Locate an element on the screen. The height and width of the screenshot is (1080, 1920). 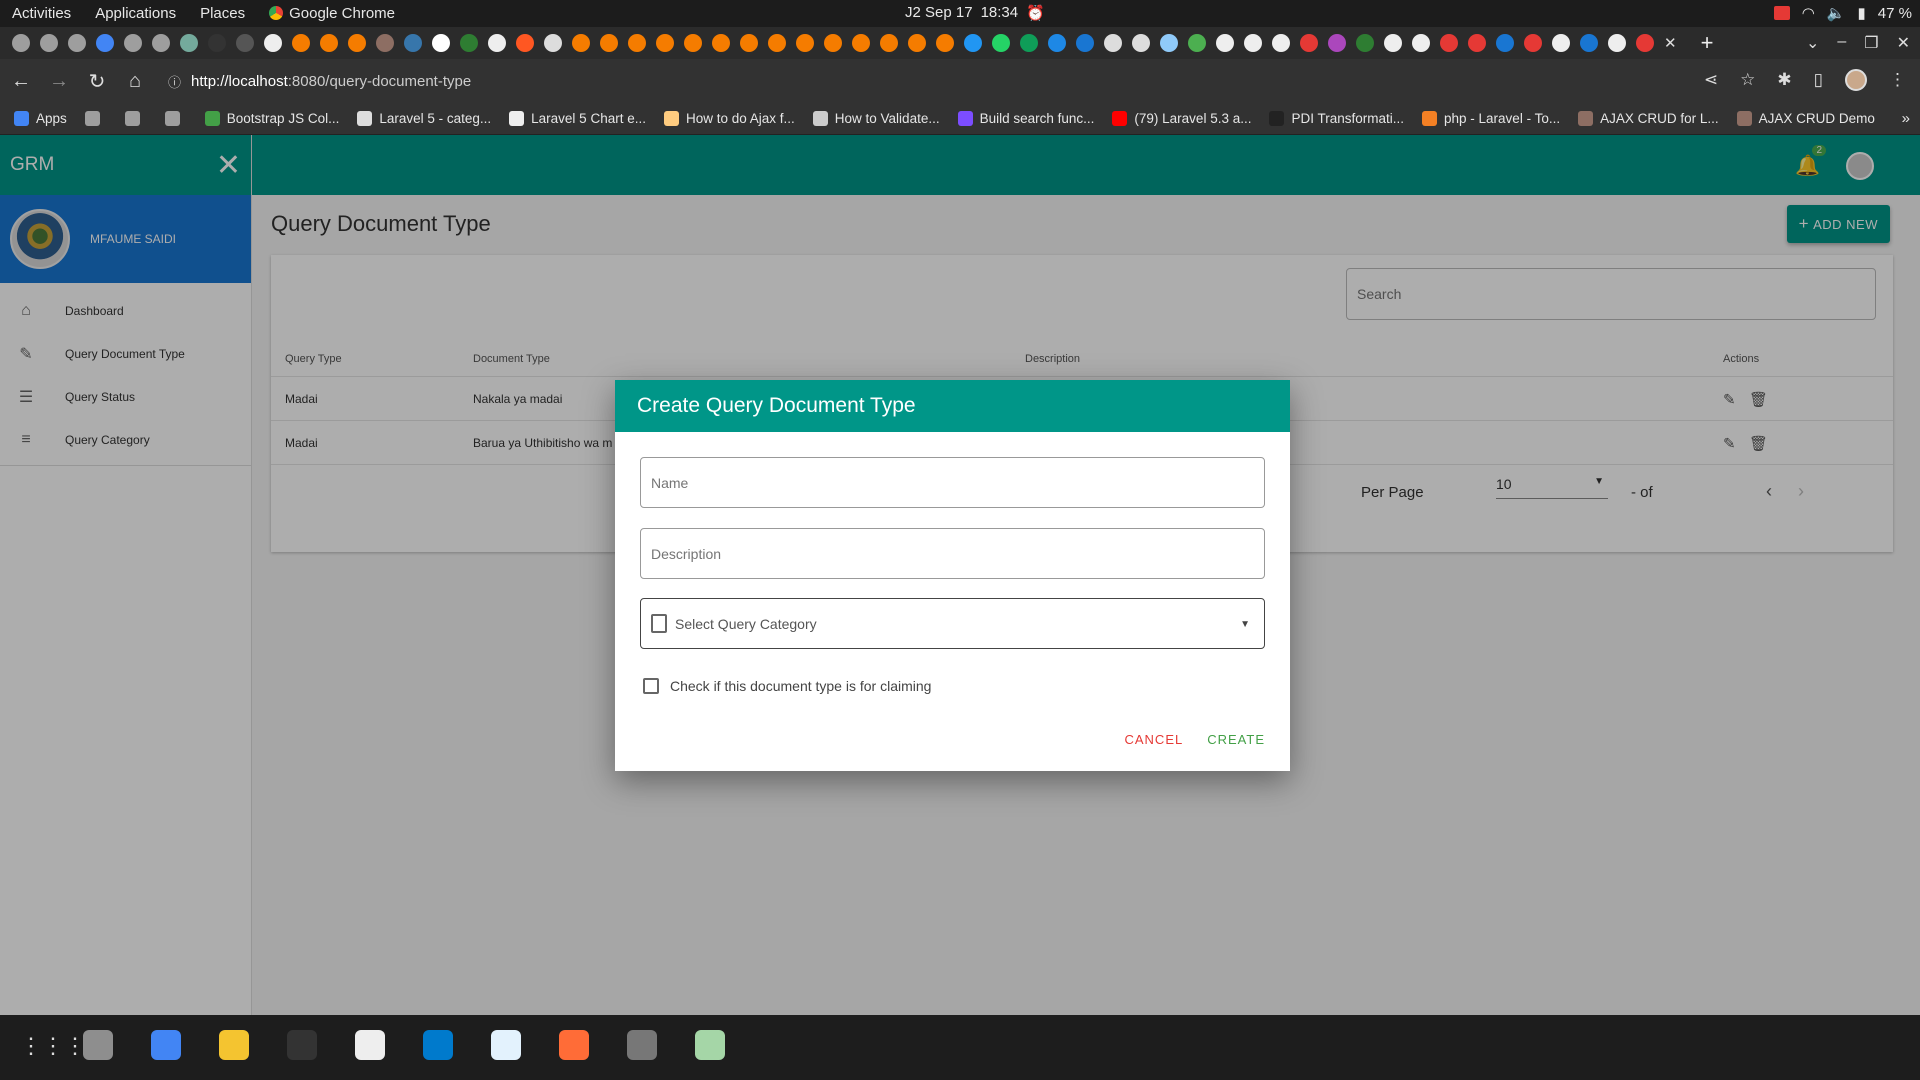
name-field is located at coordinates (952, 482).